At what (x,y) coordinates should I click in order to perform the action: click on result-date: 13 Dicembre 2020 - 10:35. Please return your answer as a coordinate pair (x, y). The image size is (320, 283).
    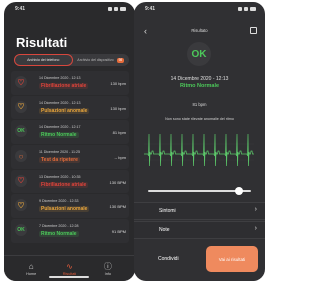
    Looking at the image, I should click on (60, 176).